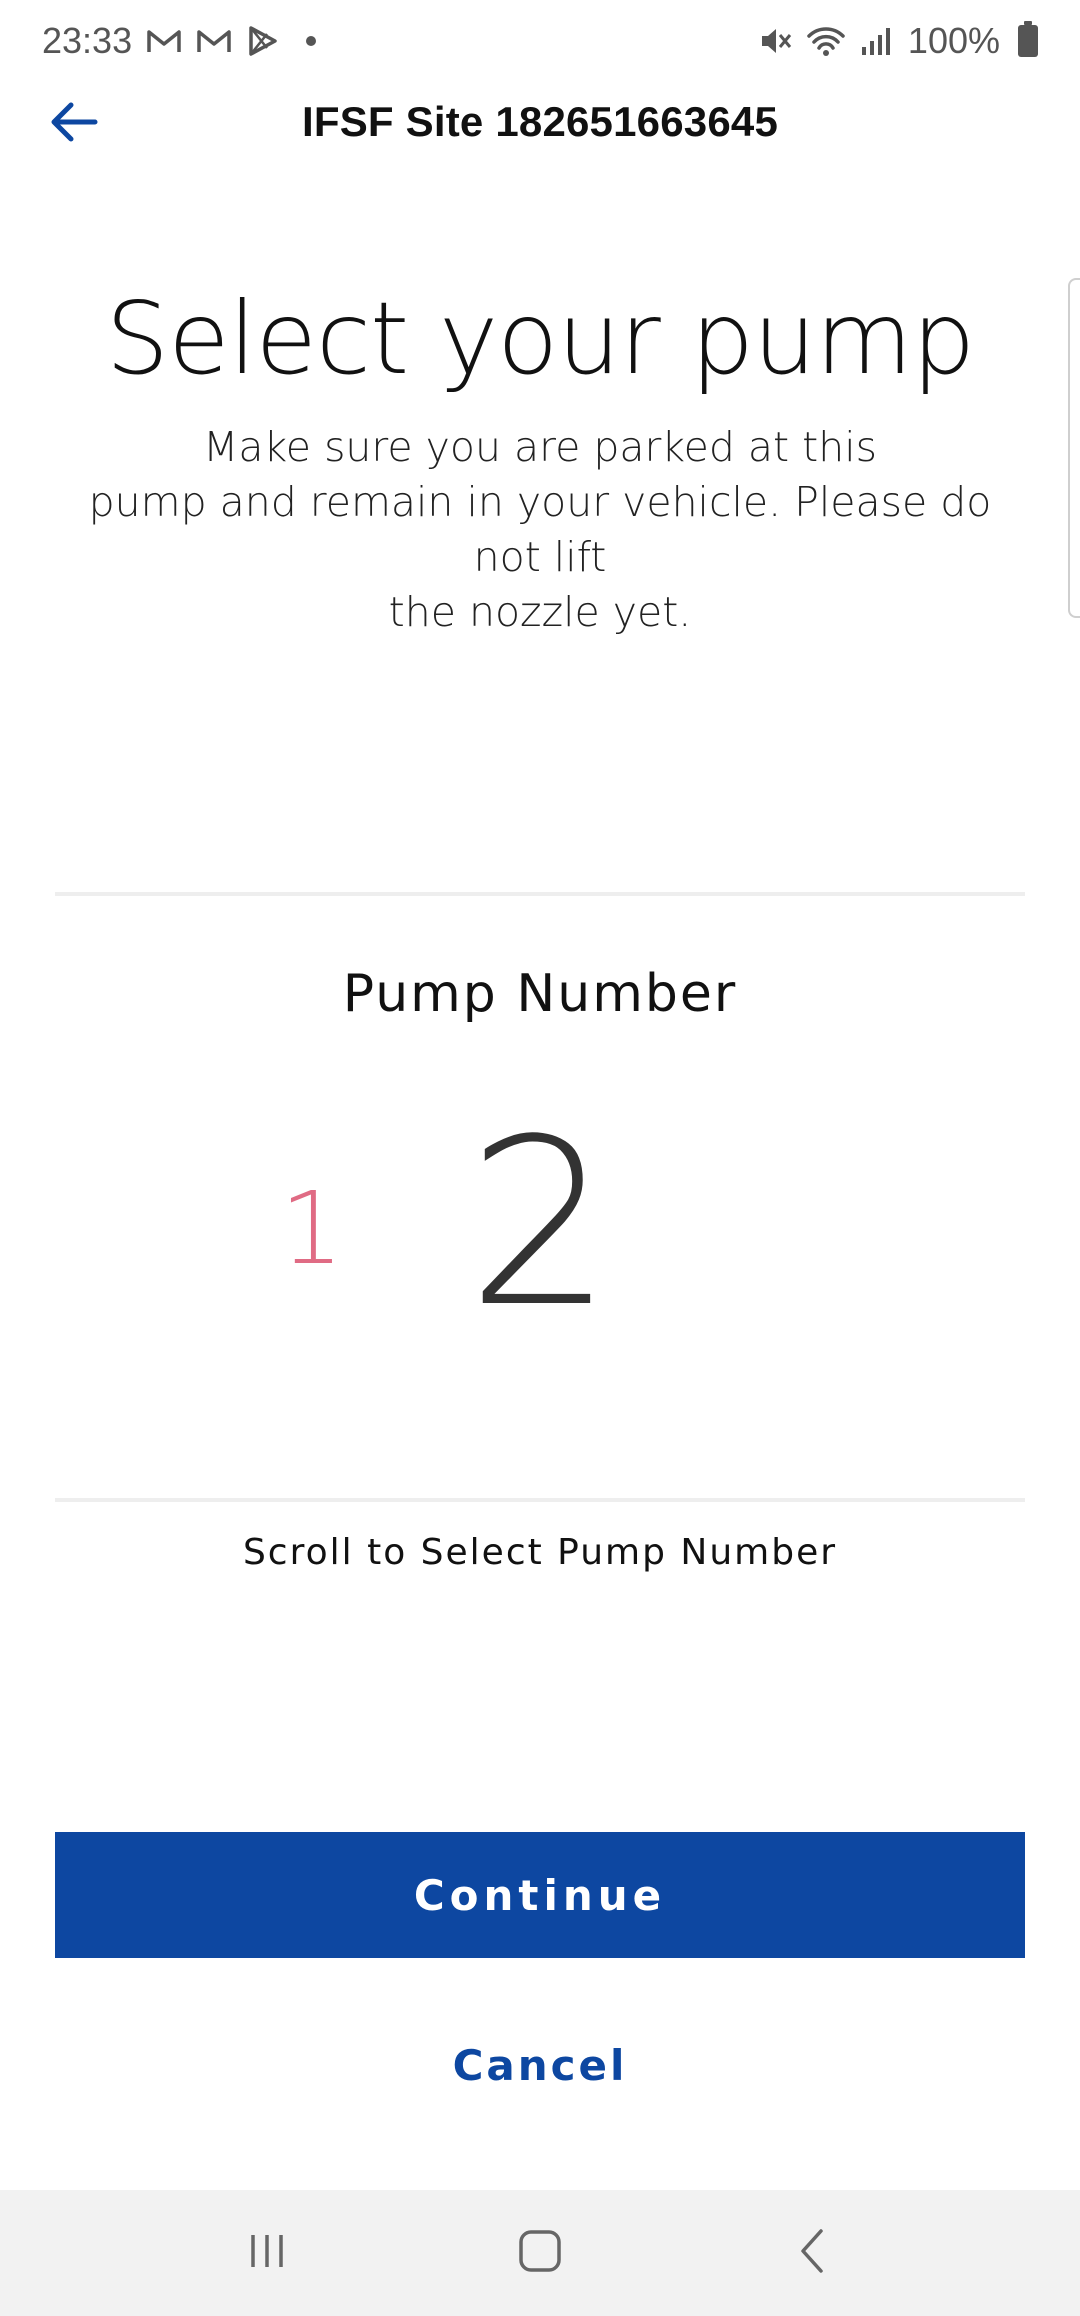 This screenshot has width=1080, height=2316. I want to click on picker-option-previous: 1, so click(312, 1228).